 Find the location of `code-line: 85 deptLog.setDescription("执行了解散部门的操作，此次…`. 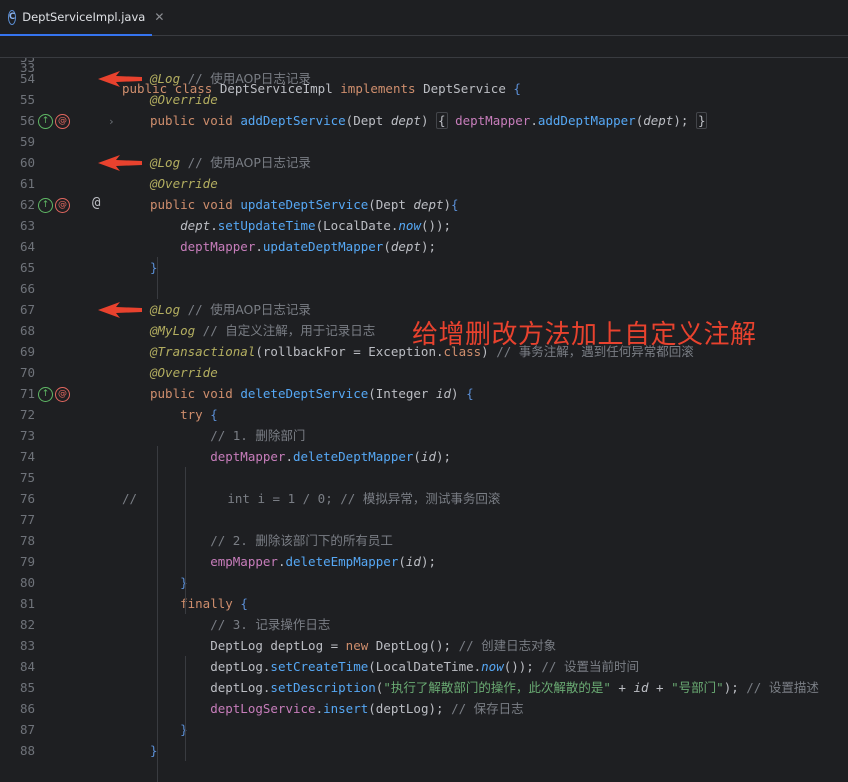

code-line: 85 deptLog.setDescription("执行了解散部门的操作，此次… is located at coordinates (424, 687).